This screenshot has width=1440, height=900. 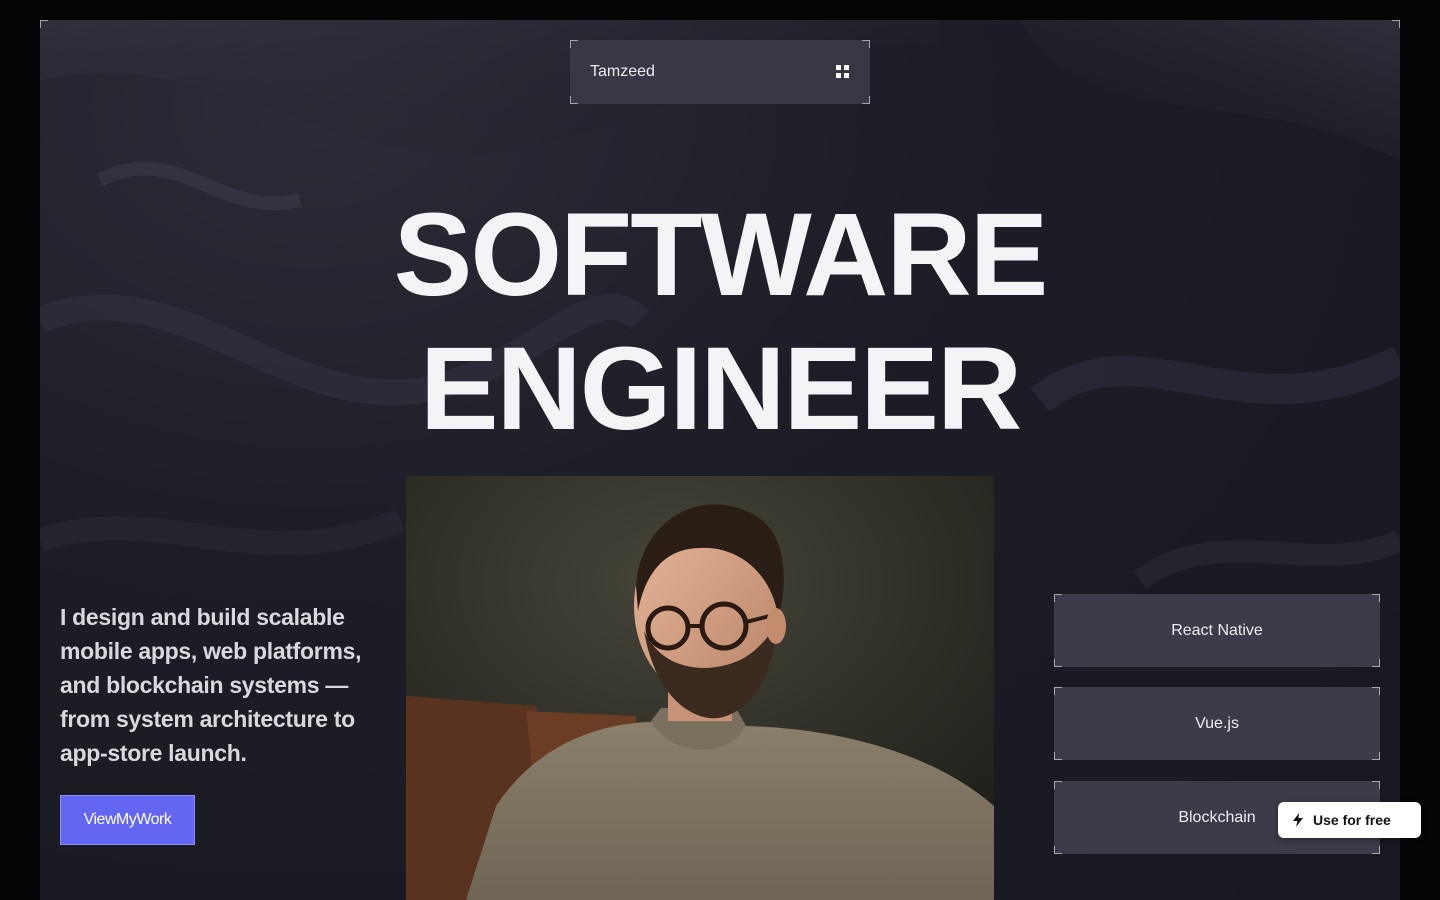 I want to click on skill-label: Blockchain, so click(x=1217, y=817).